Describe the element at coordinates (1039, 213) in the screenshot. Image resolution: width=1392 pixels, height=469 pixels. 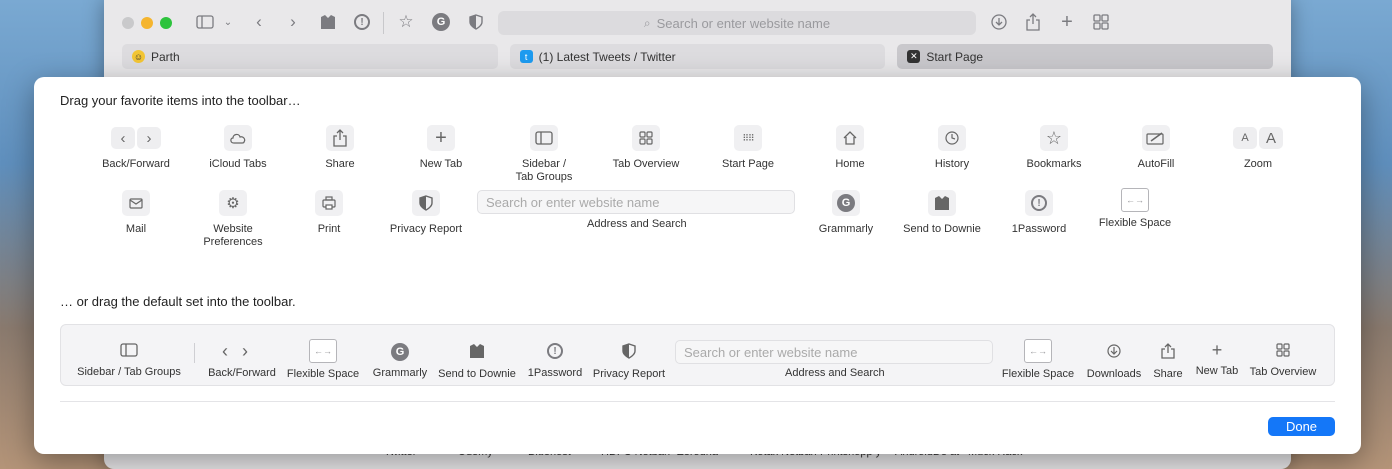
I see `item-1password: ! 1Password` at that location.